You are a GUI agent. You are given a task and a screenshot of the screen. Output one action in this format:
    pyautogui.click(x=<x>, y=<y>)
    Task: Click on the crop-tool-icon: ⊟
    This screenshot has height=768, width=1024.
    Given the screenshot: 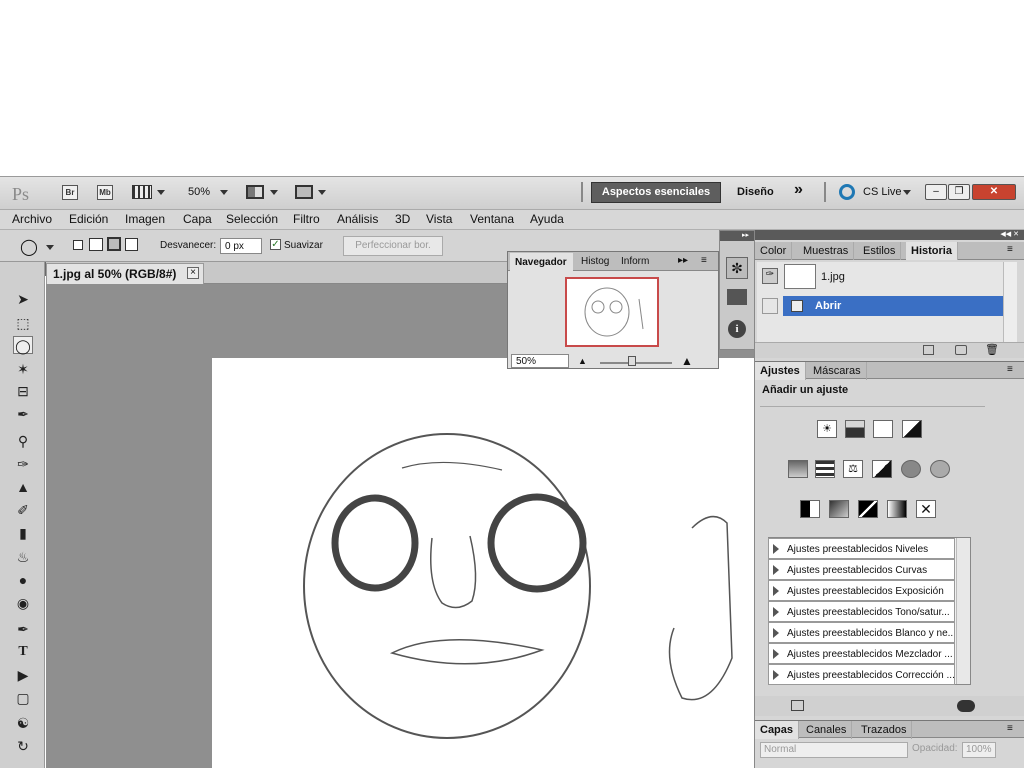 What is the action you would take?
    pyautogui.click(x=23, y=391)
    